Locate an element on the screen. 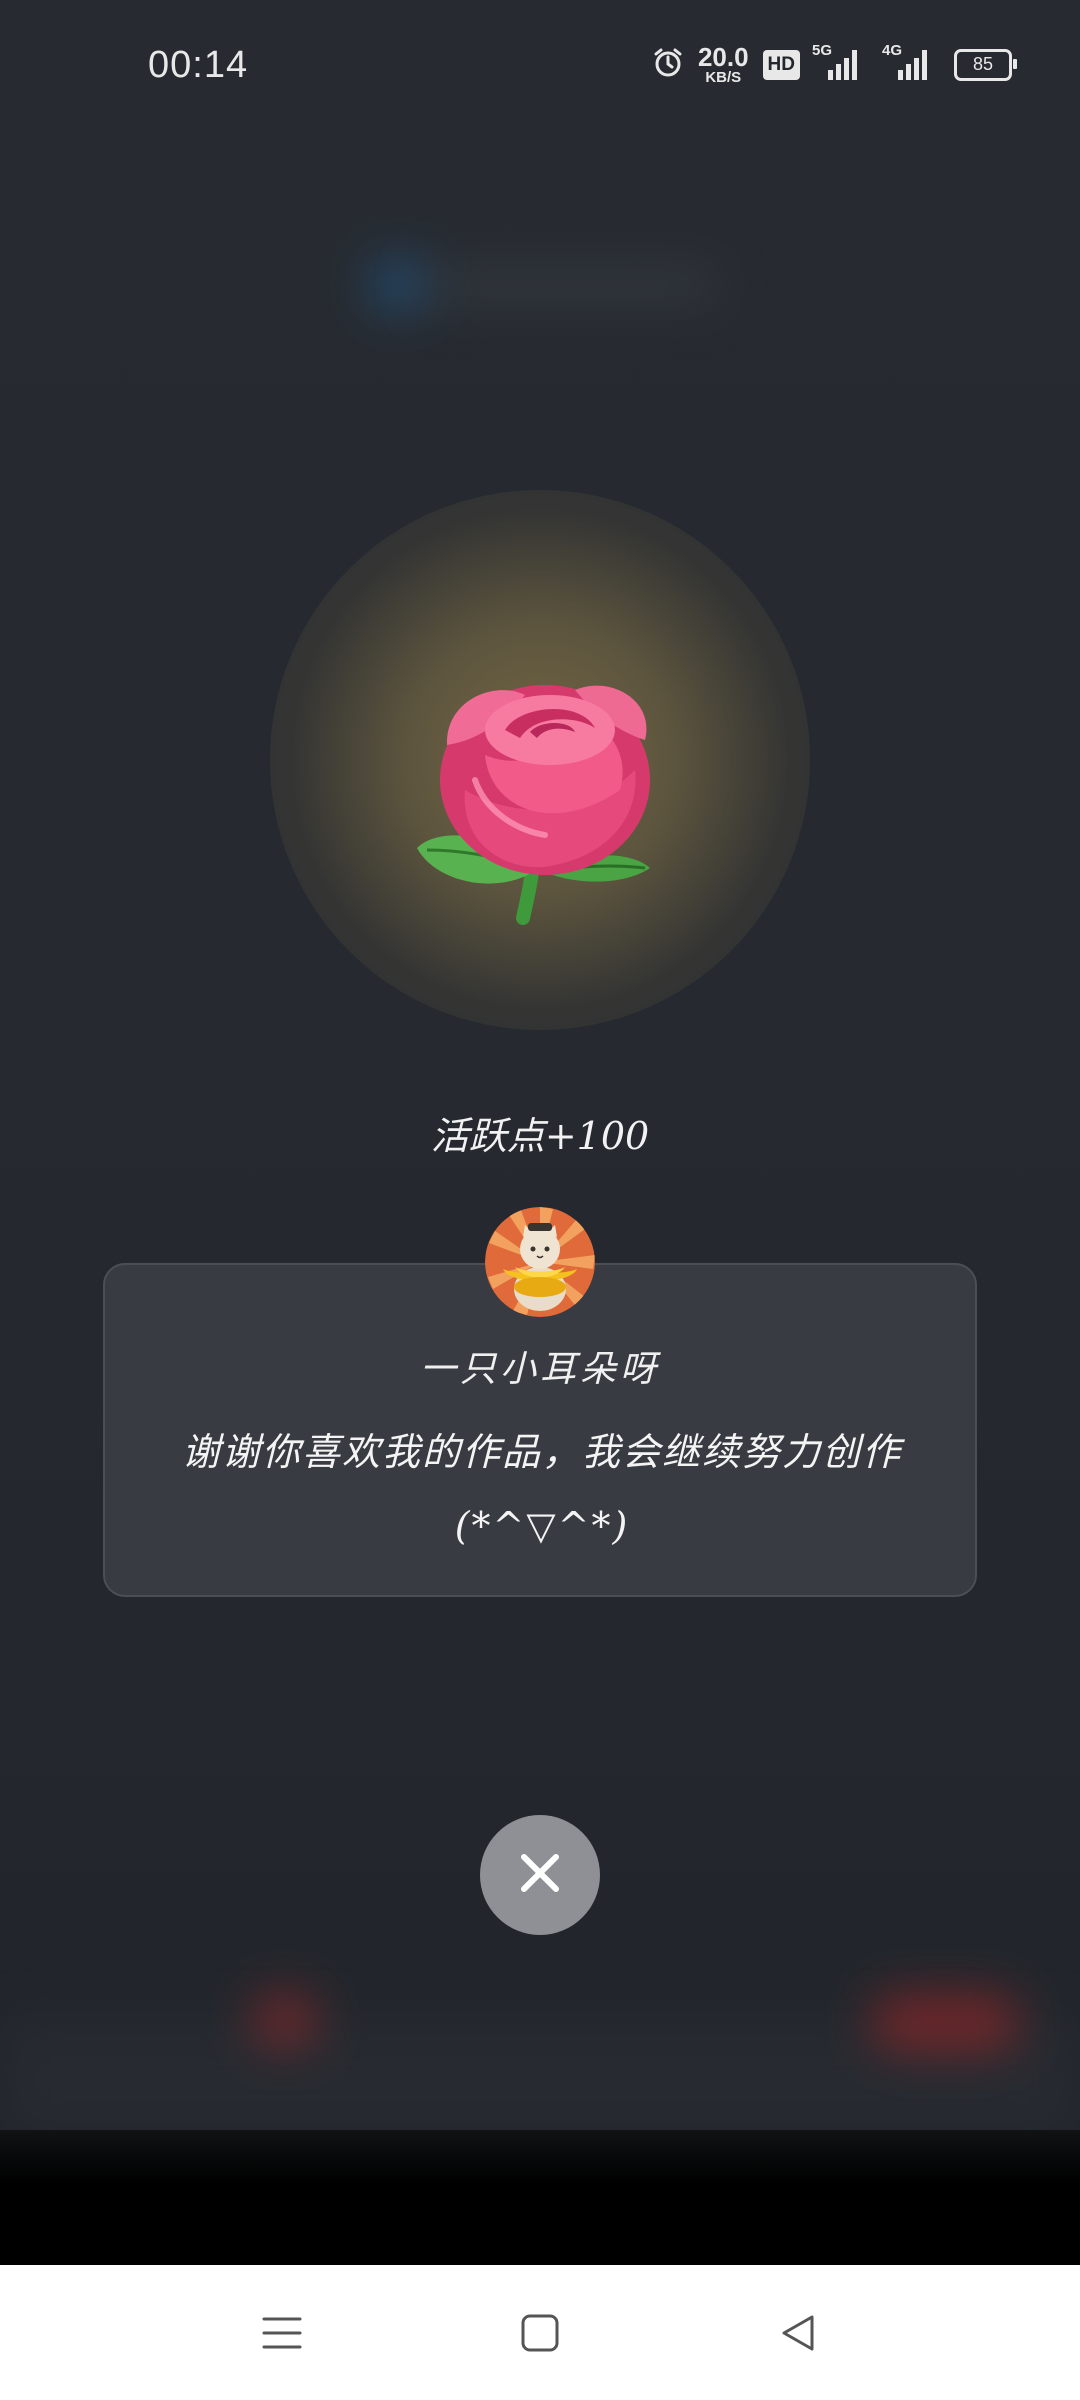 The width and height of the screenshot is (1080, 2400). back-icon is located at coordinates (798, 2335).